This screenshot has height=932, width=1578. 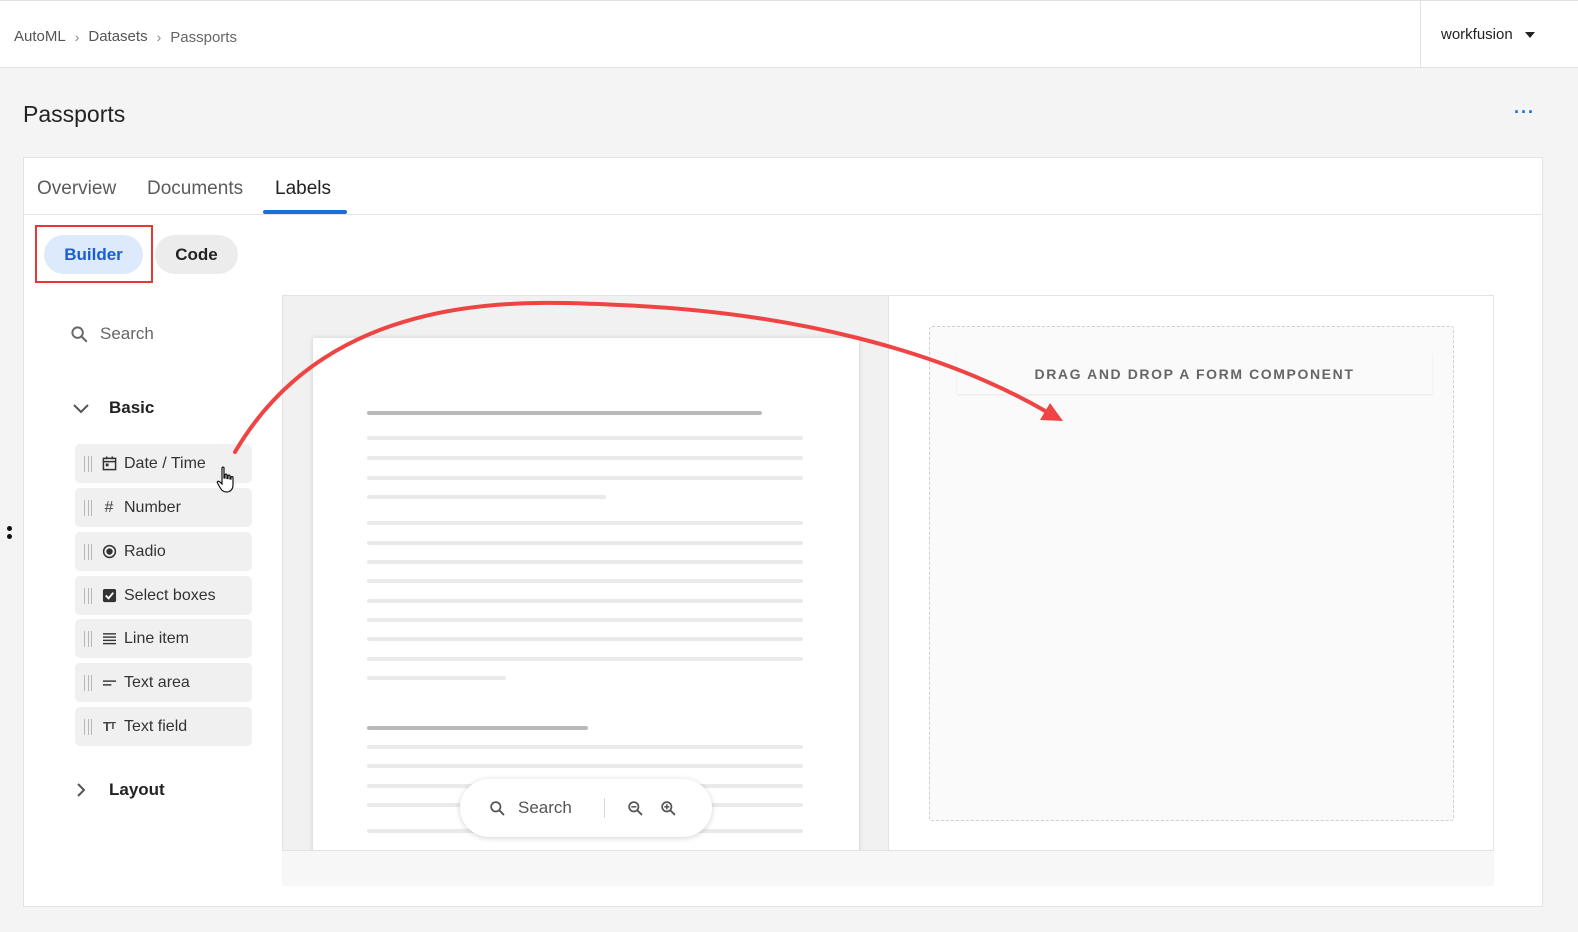 I want to click on chevron-right-icon, so click(x=83, y=790).